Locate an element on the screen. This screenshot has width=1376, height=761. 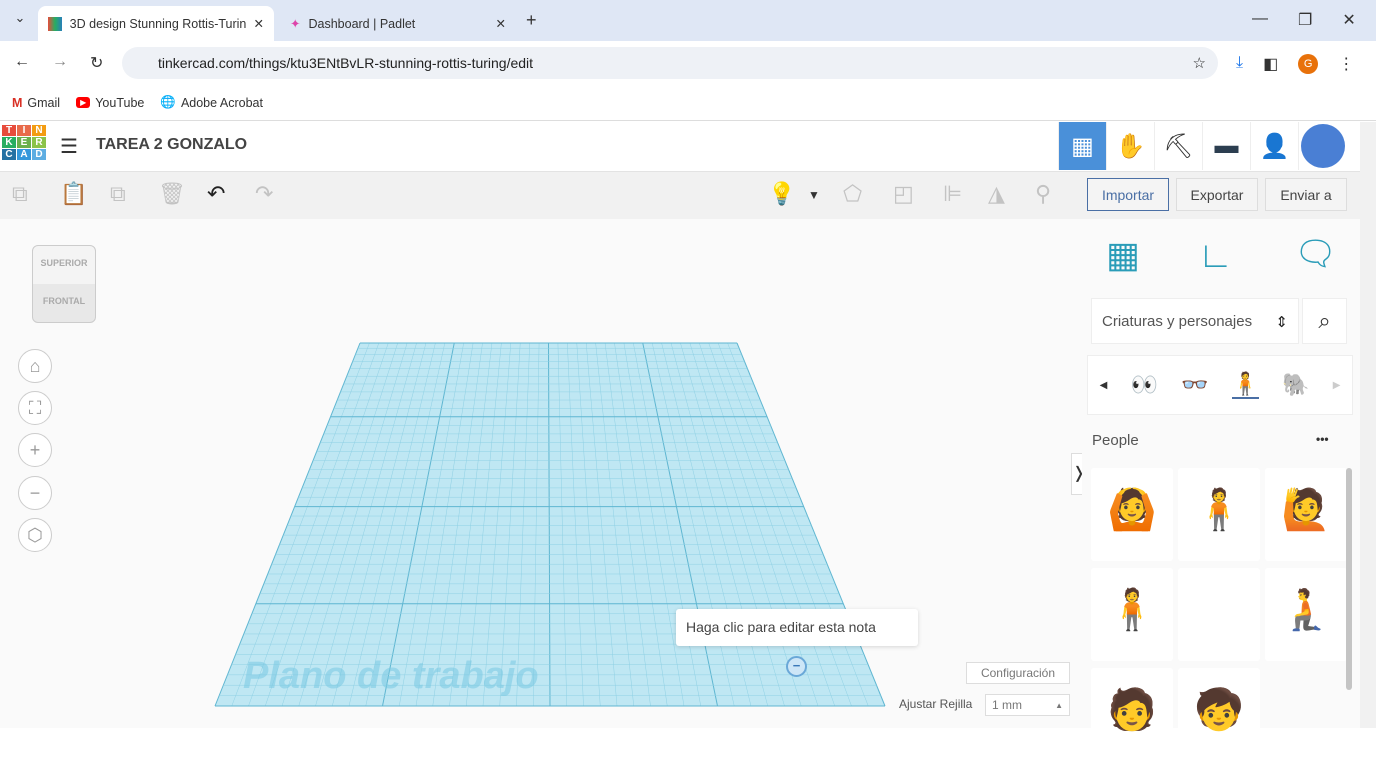
carousel-prev-icon: ◀ is located at coordinates (1104, 385).